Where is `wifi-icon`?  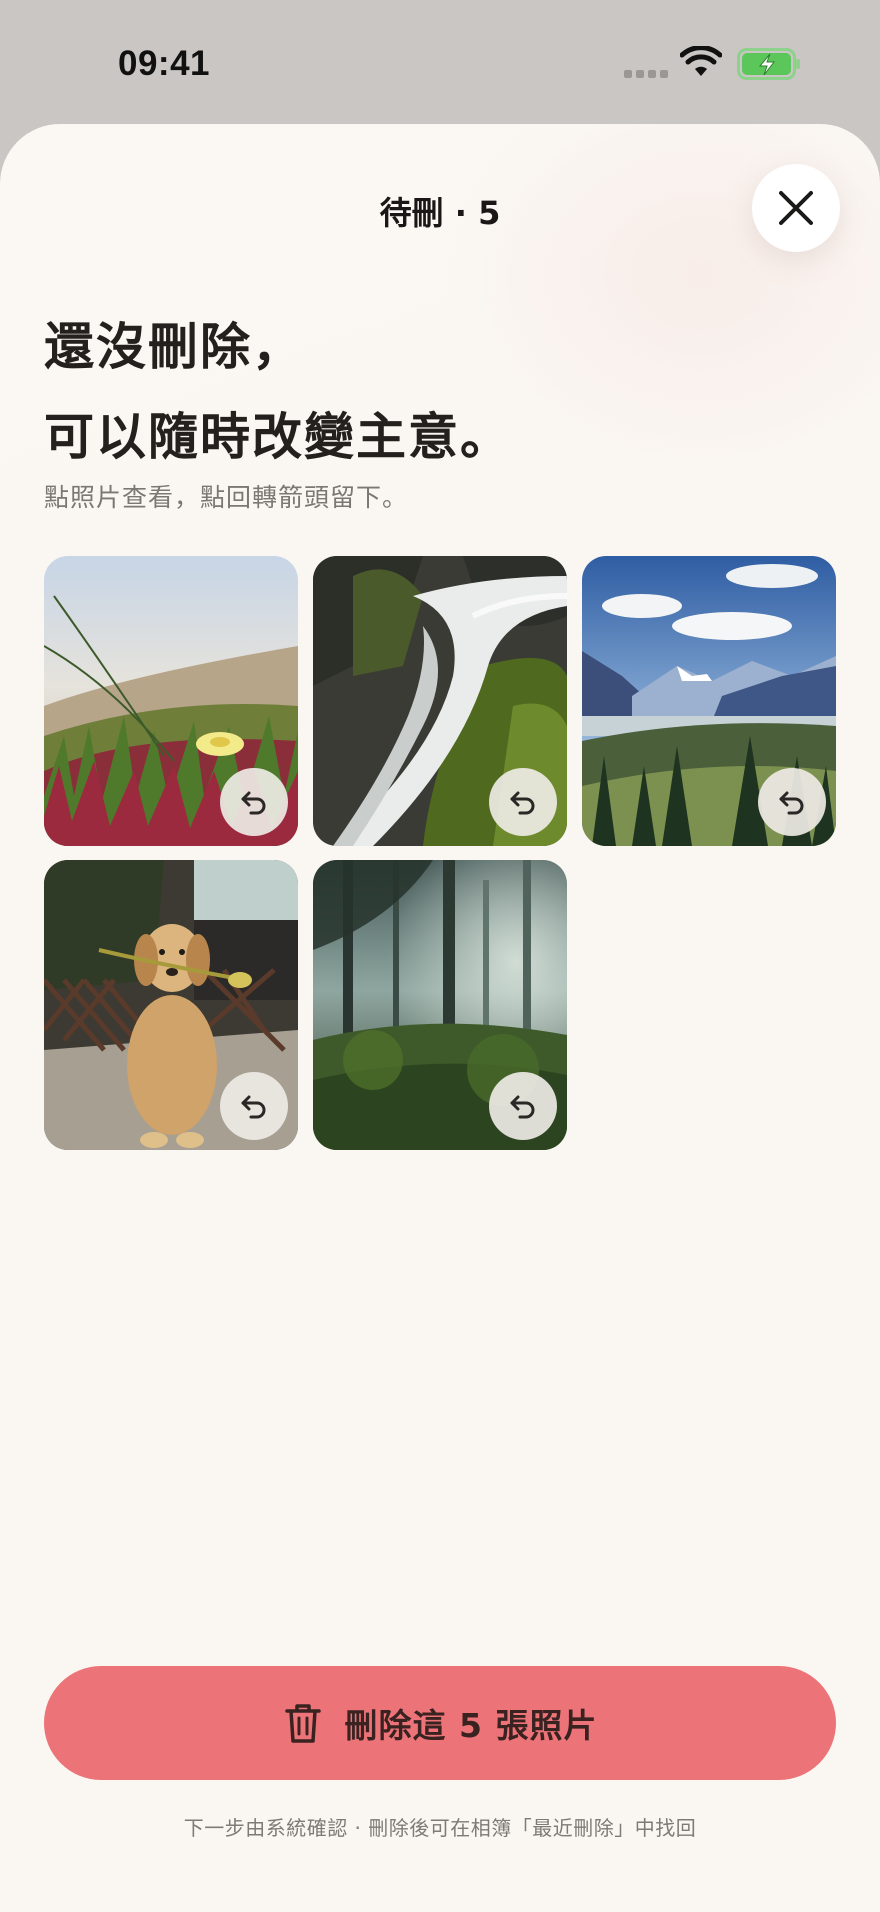
wifi-icon is located at coordinates (701, 61).